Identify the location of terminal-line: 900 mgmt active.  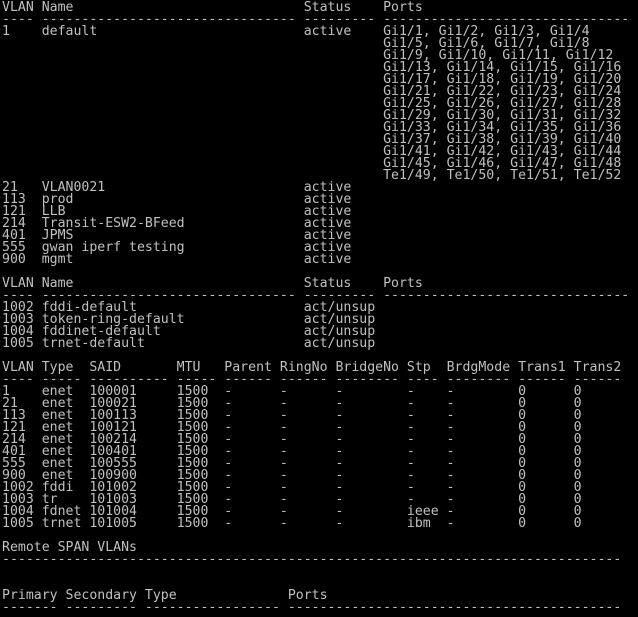
(177, 259).